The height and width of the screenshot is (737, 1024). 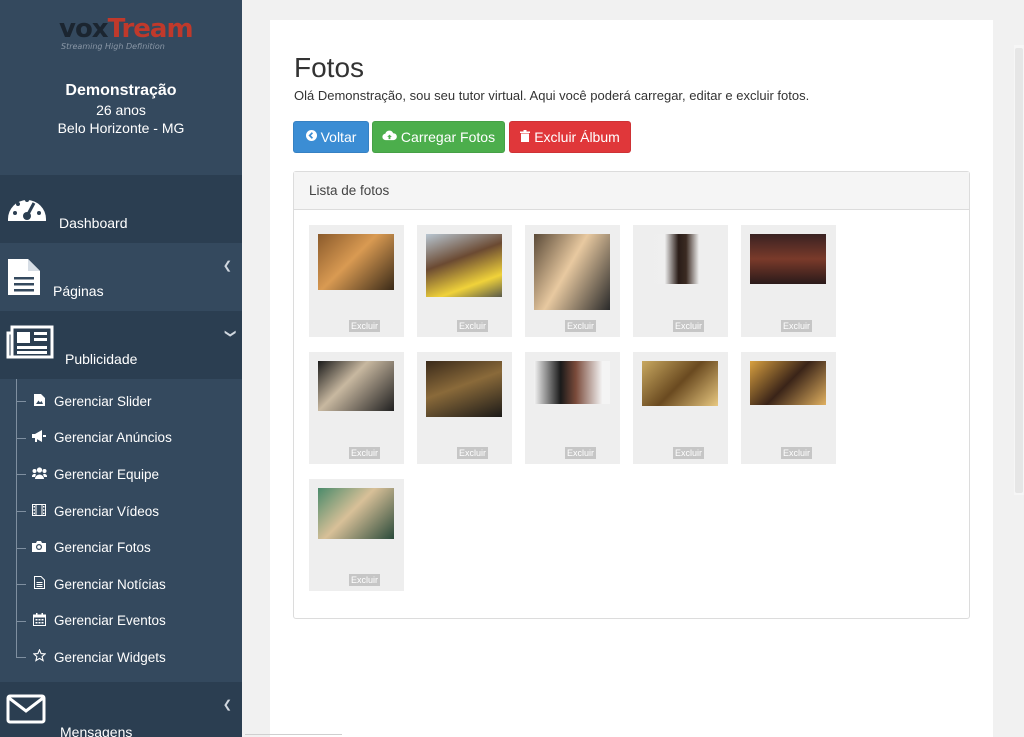 I want to click on profile-name: Demonstração, so click(x=121, y=90).